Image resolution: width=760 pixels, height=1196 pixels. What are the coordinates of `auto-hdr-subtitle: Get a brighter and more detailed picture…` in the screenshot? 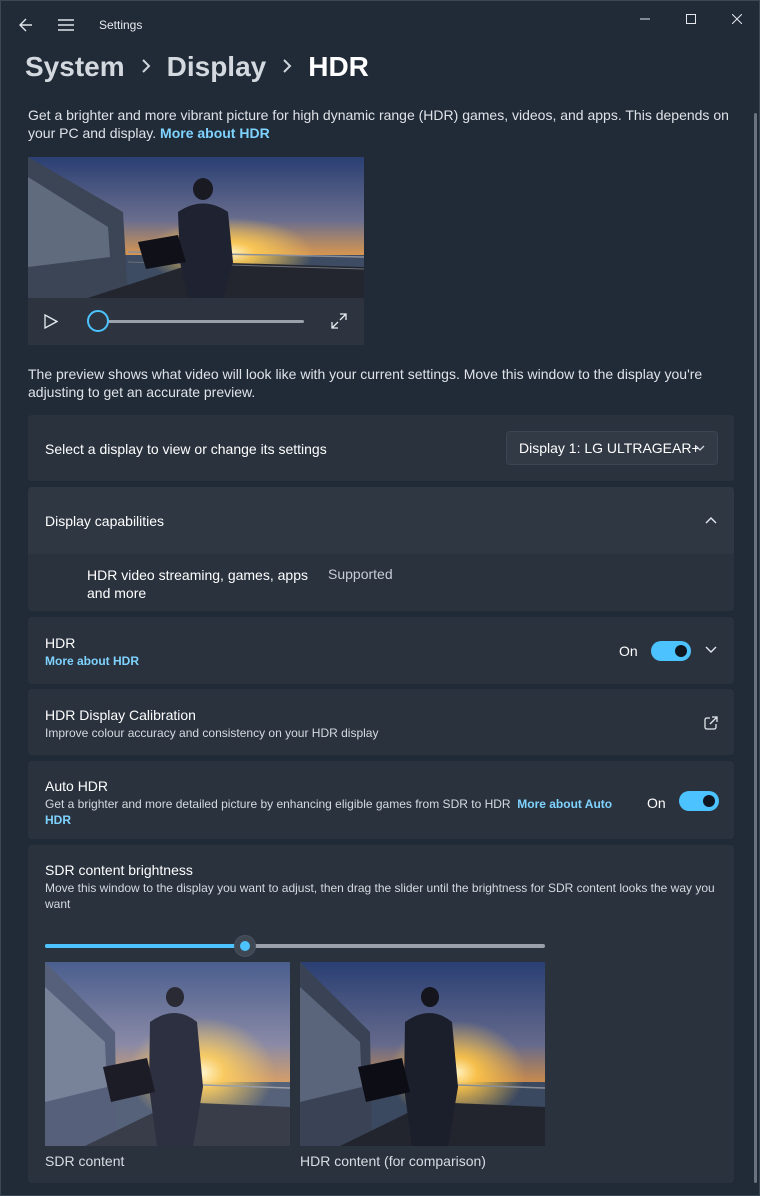 It's located at (278, 804).